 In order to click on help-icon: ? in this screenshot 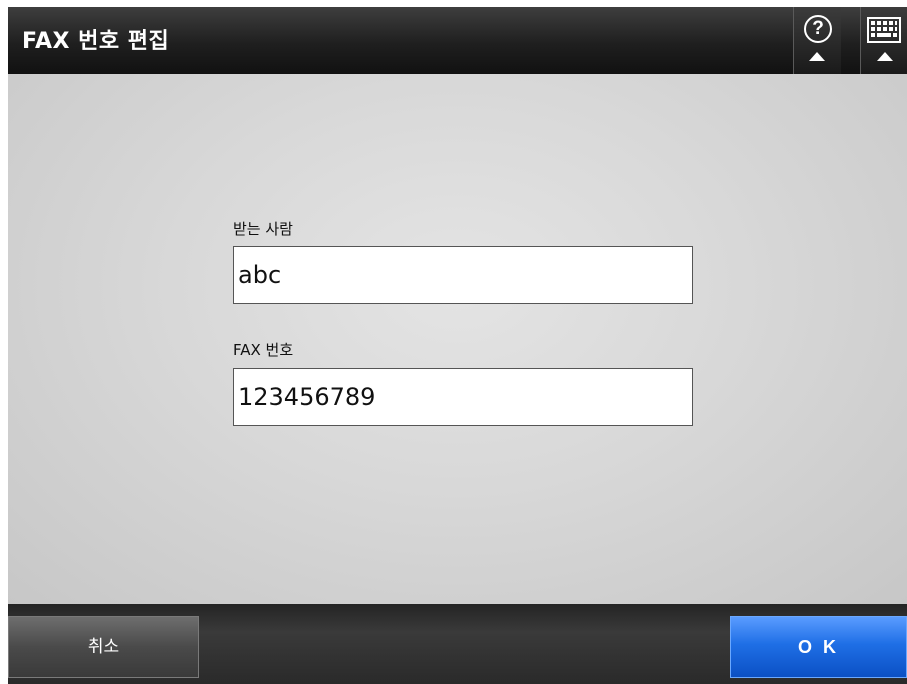, I will do `click(818, 29)`.